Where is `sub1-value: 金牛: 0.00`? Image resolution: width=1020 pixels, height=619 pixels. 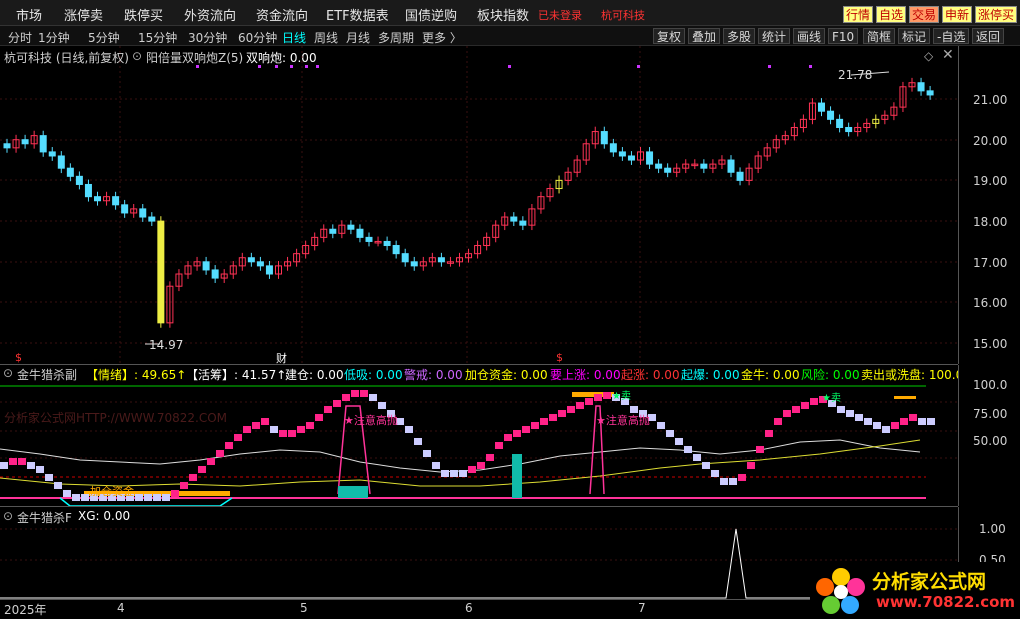
sub1-value: 金牛: 0.00 is located at coordinates (770, 375).